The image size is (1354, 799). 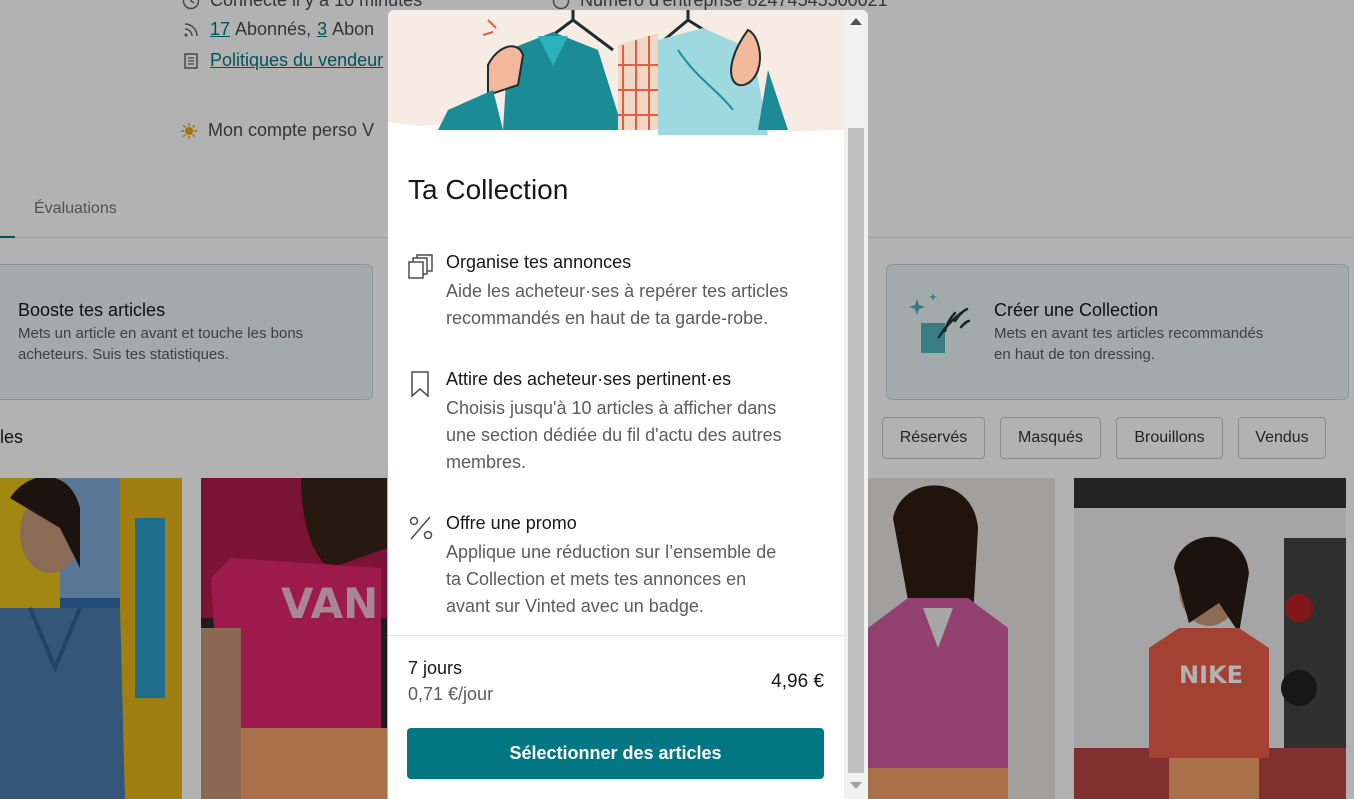 I want to click on total-price: 4,96 €, so click(x=797, y=681).